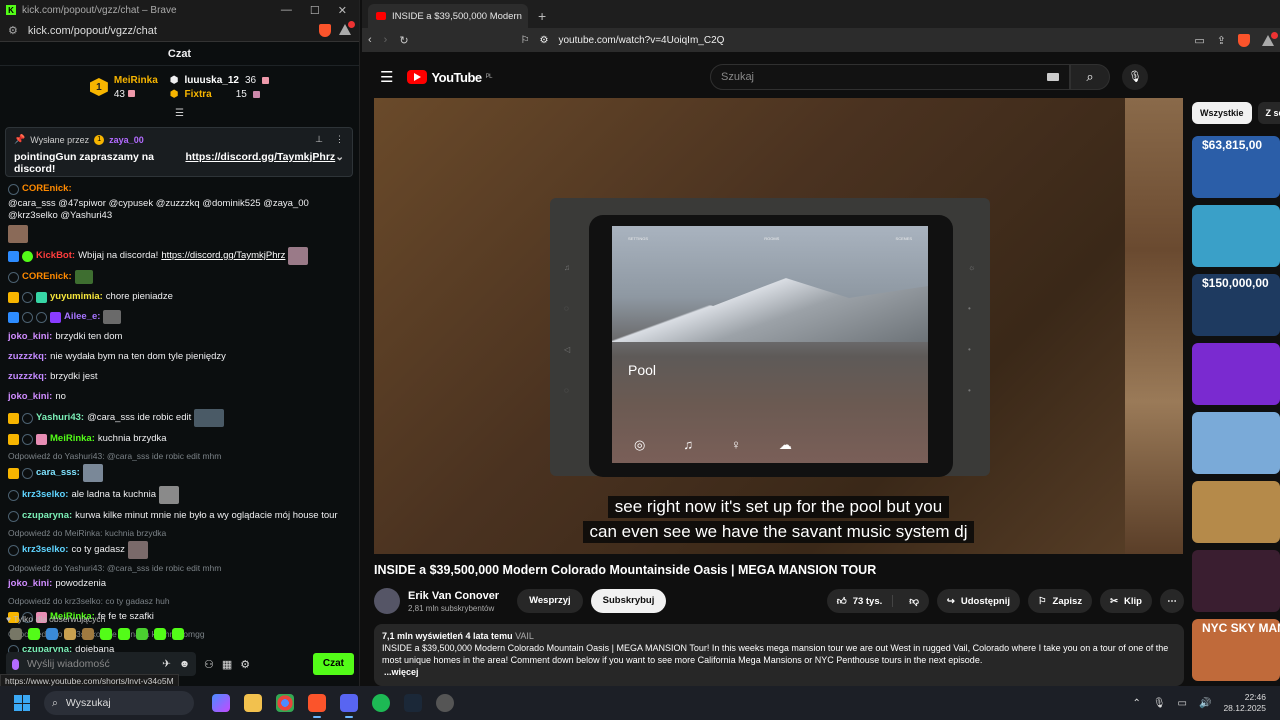 The height and width of the screenshot is (720, 1280). What do you see at coordinates (285, 703) in the screenshot?
I see `chrome-icon` at bounding box center [285, 703].